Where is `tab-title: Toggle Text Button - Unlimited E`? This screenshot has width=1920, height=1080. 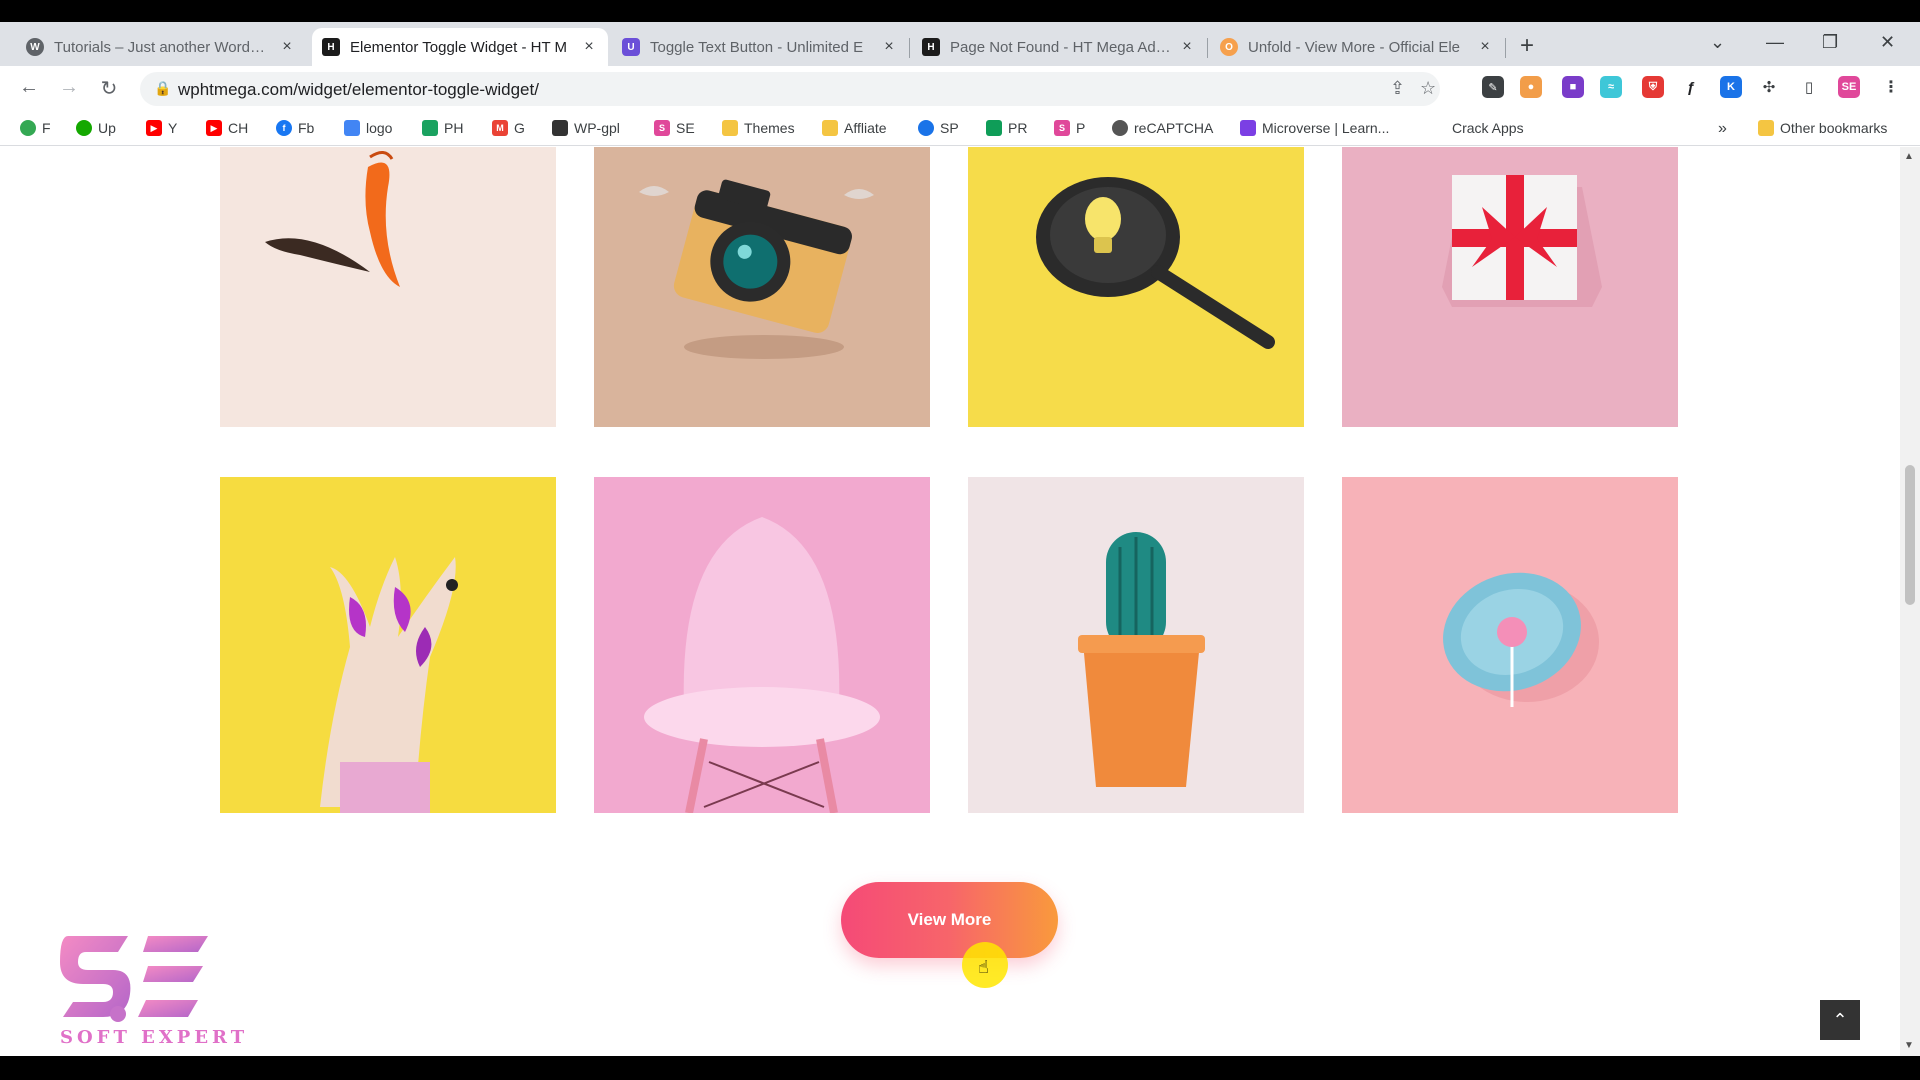 tab-title: Toggle Text Button - Unlimited E is located at coordinates (757, 47).